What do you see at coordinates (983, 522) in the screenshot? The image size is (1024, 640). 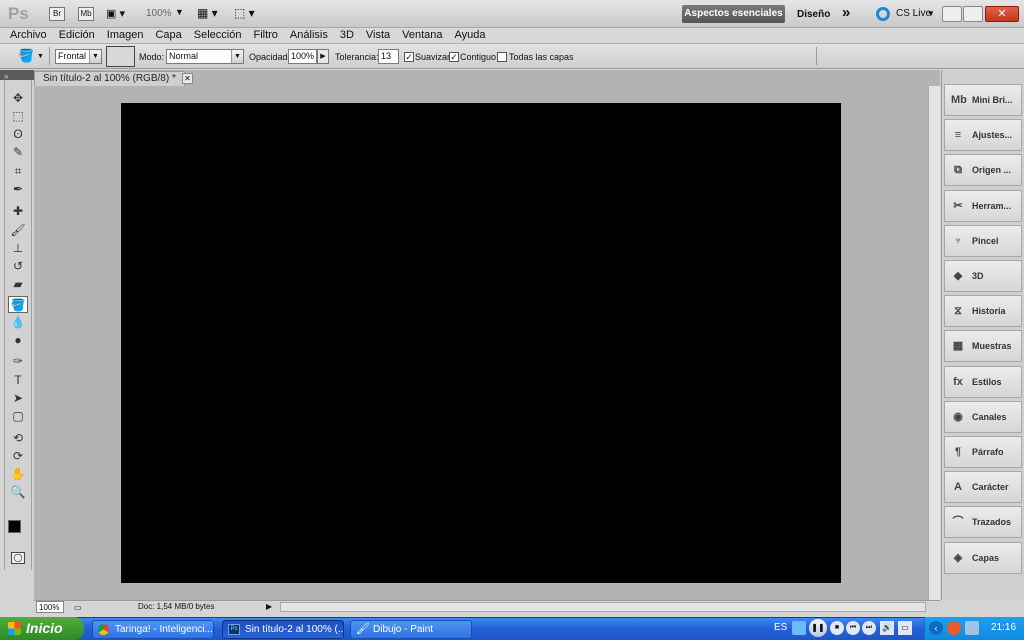 I see `panel-button-paths: ⌒ Trazados` at bounding box center [983, 522].